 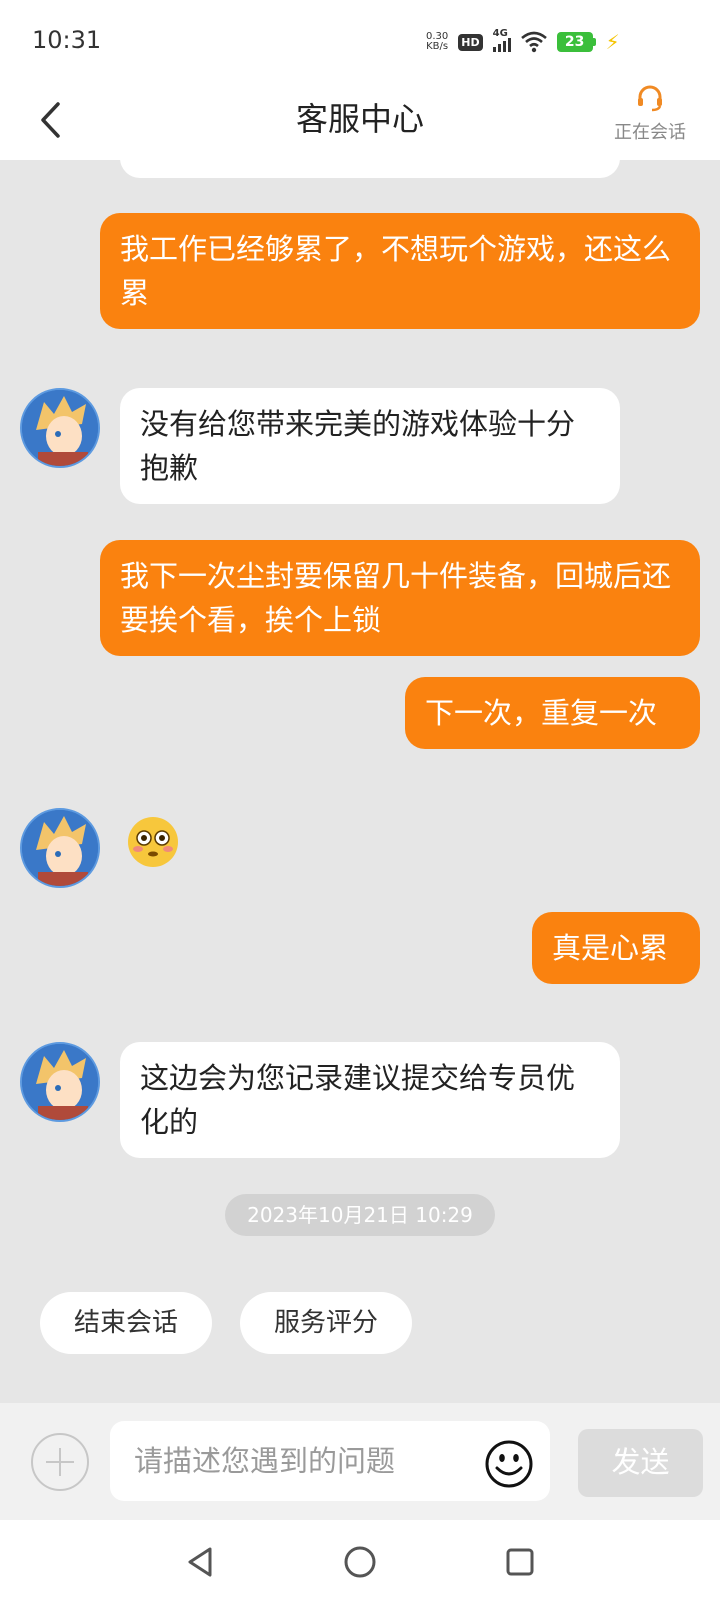 What do you see at coordinates (153, 842) in the screenshot?
I see `flushed-face-emoji` at bounding box center [153, 842].